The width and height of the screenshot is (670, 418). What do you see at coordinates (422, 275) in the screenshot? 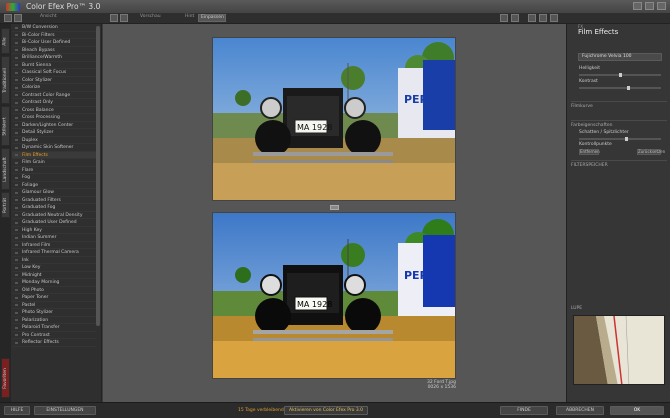
I see `sign-brand-text-after: PEPSI` at bounding box center [422, 275].